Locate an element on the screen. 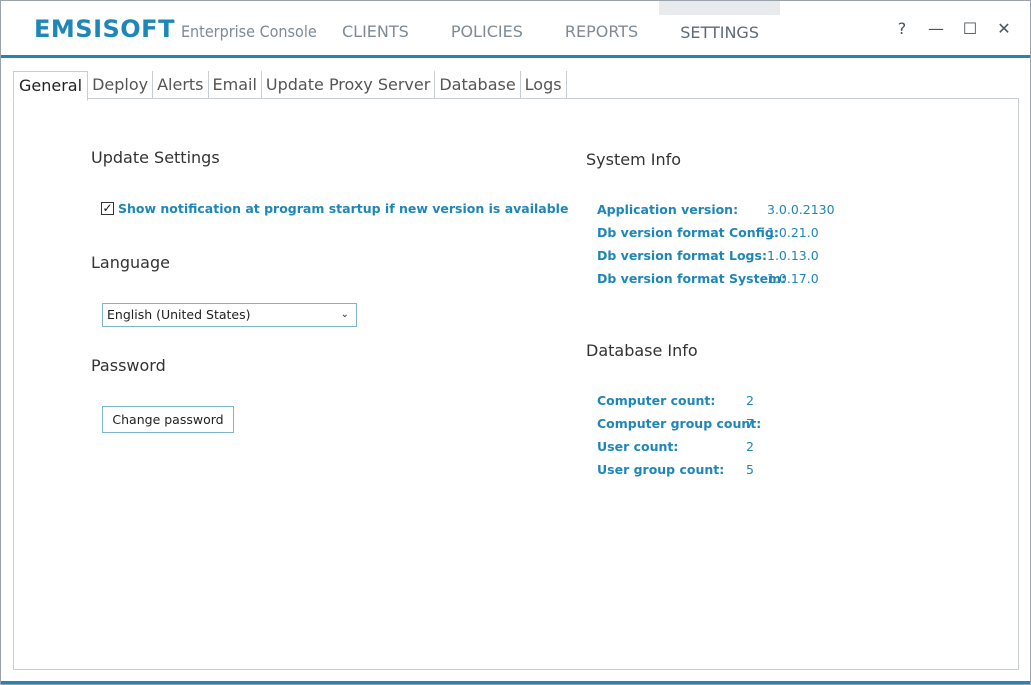 The height and width of the screenshot is (685, 1031). database-info-label: Computer group count: is located at coordinates (679, 423).